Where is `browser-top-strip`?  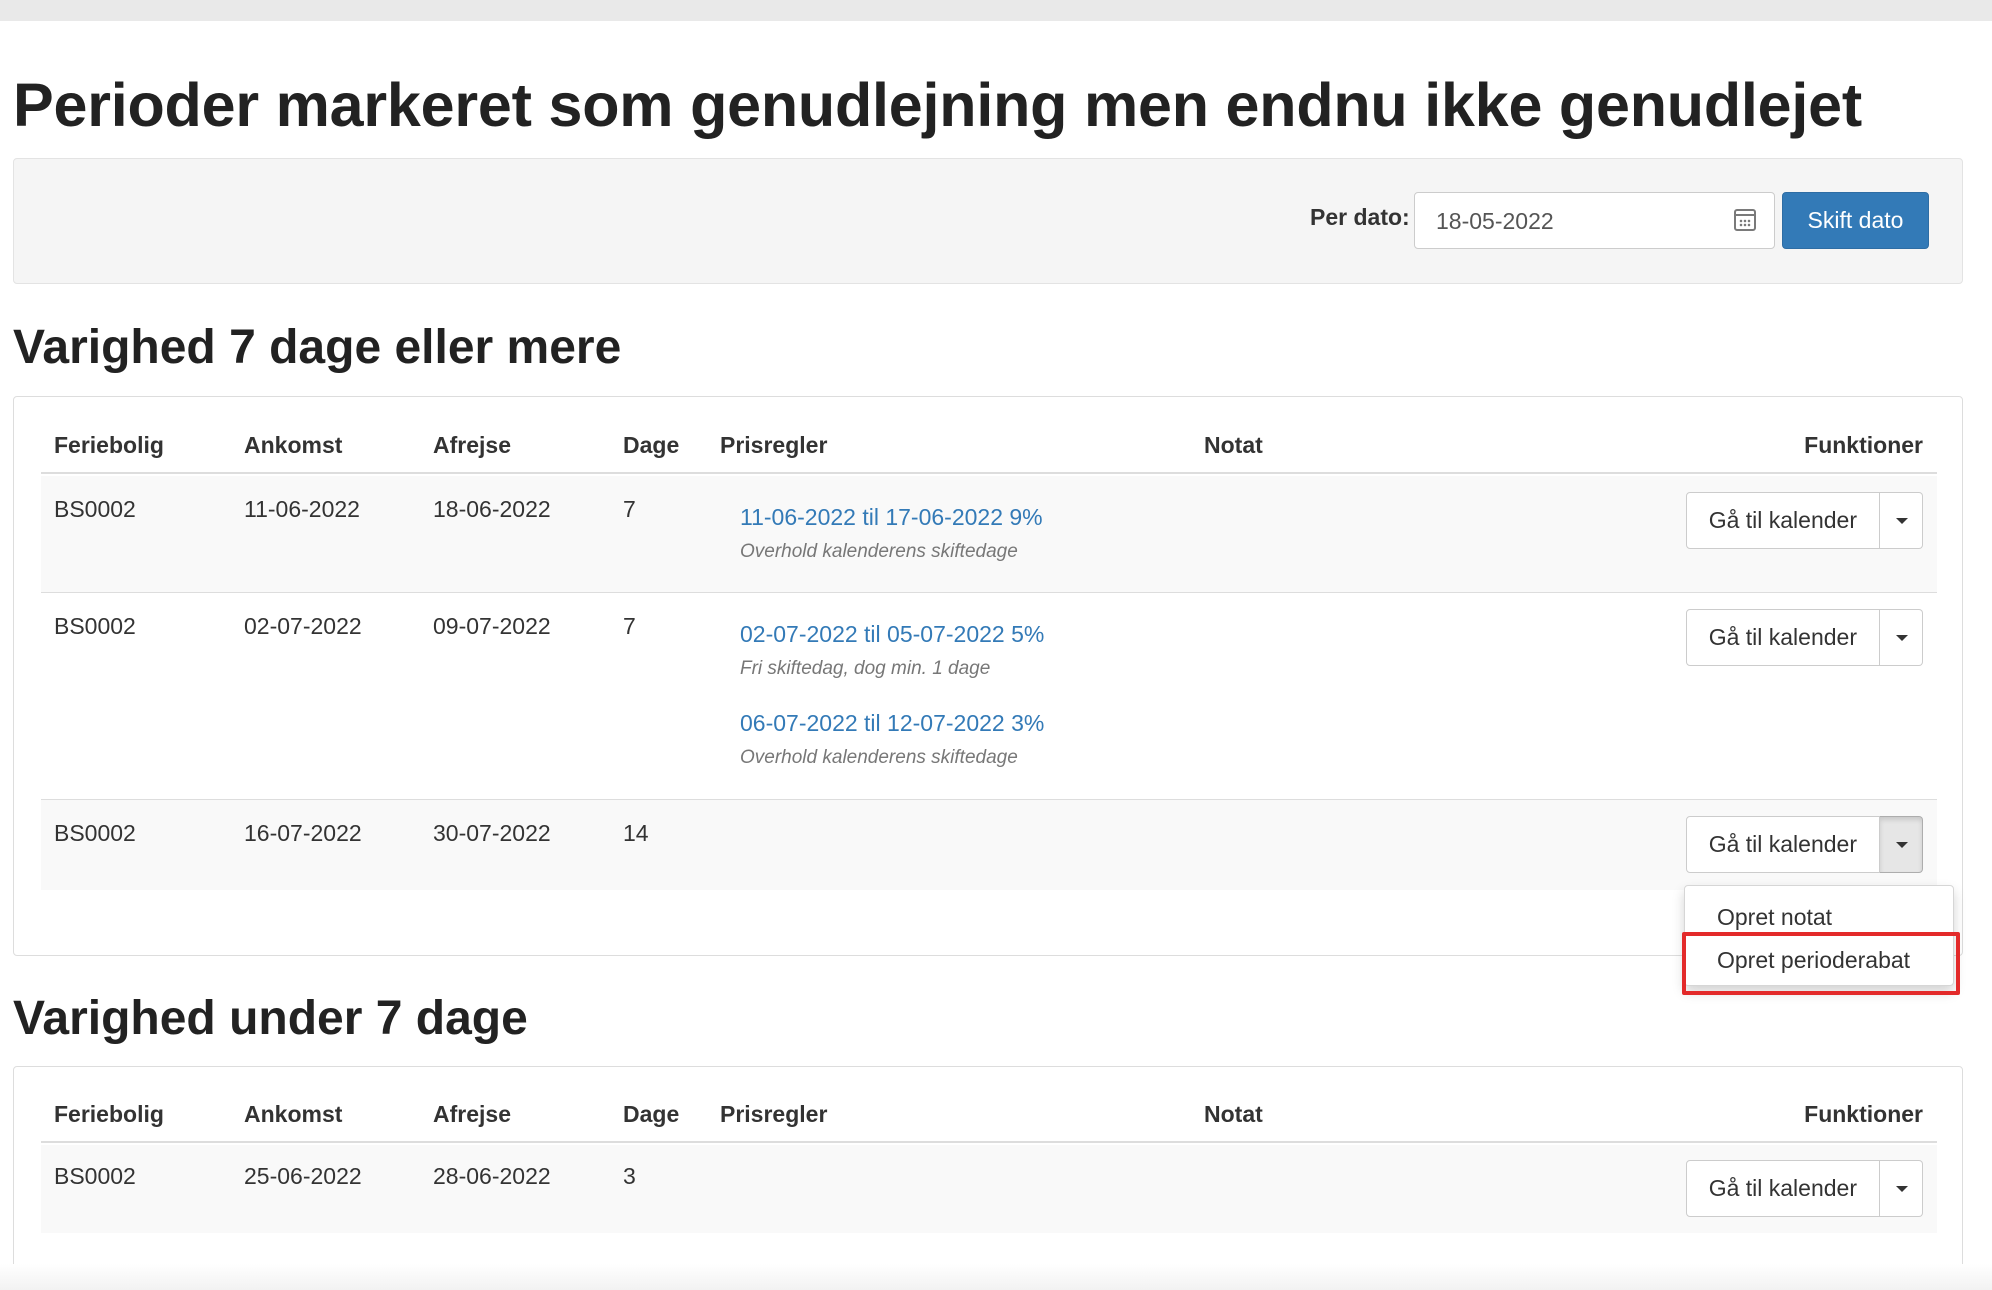
browser-top-strip is located at coordinates (996, 10).